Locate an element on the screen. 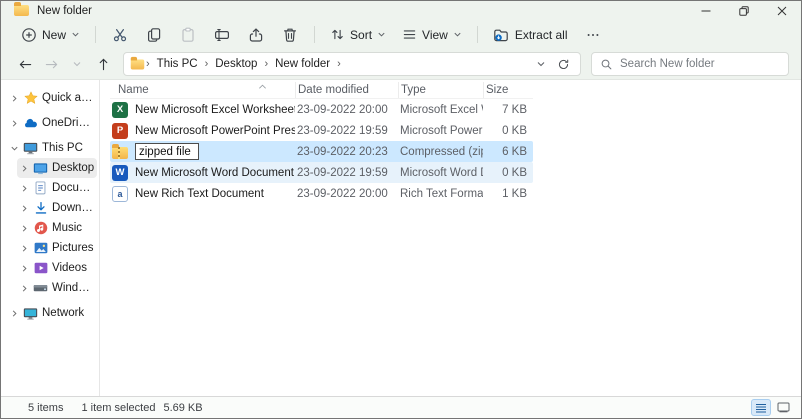 The width and height of the screenshot is (802, 419). up-button is located at coordinates (103, 64).